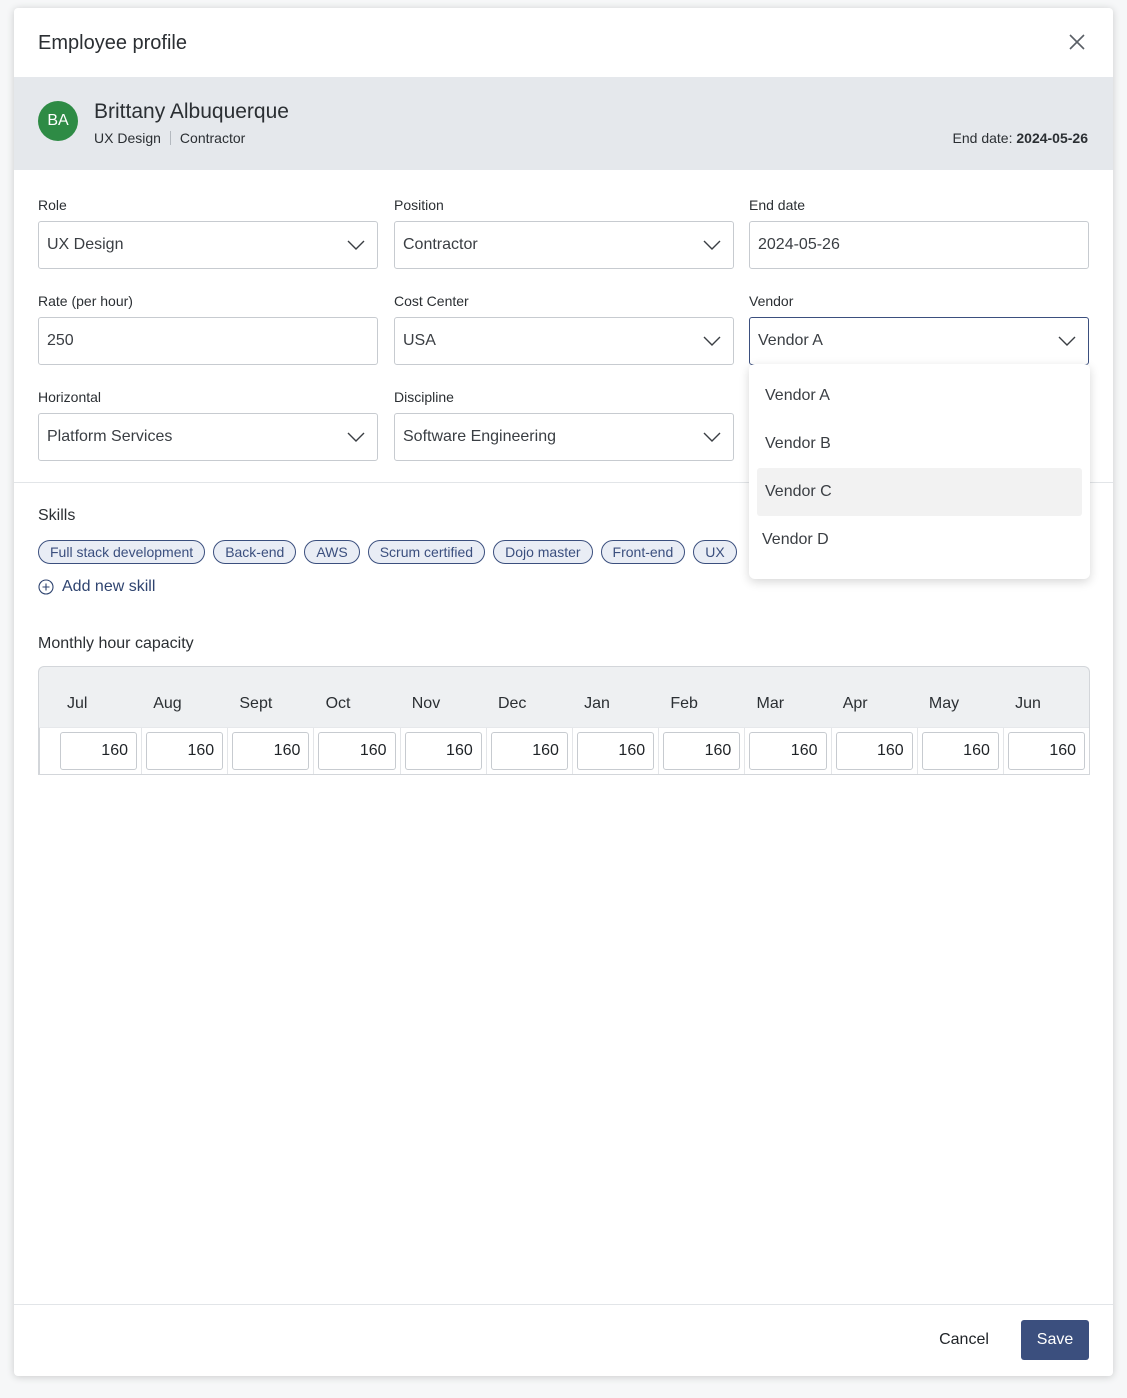 The height and width of the screenshot is (1398, 1127). I want to click on position-value: Contractor, so click(440, 244).